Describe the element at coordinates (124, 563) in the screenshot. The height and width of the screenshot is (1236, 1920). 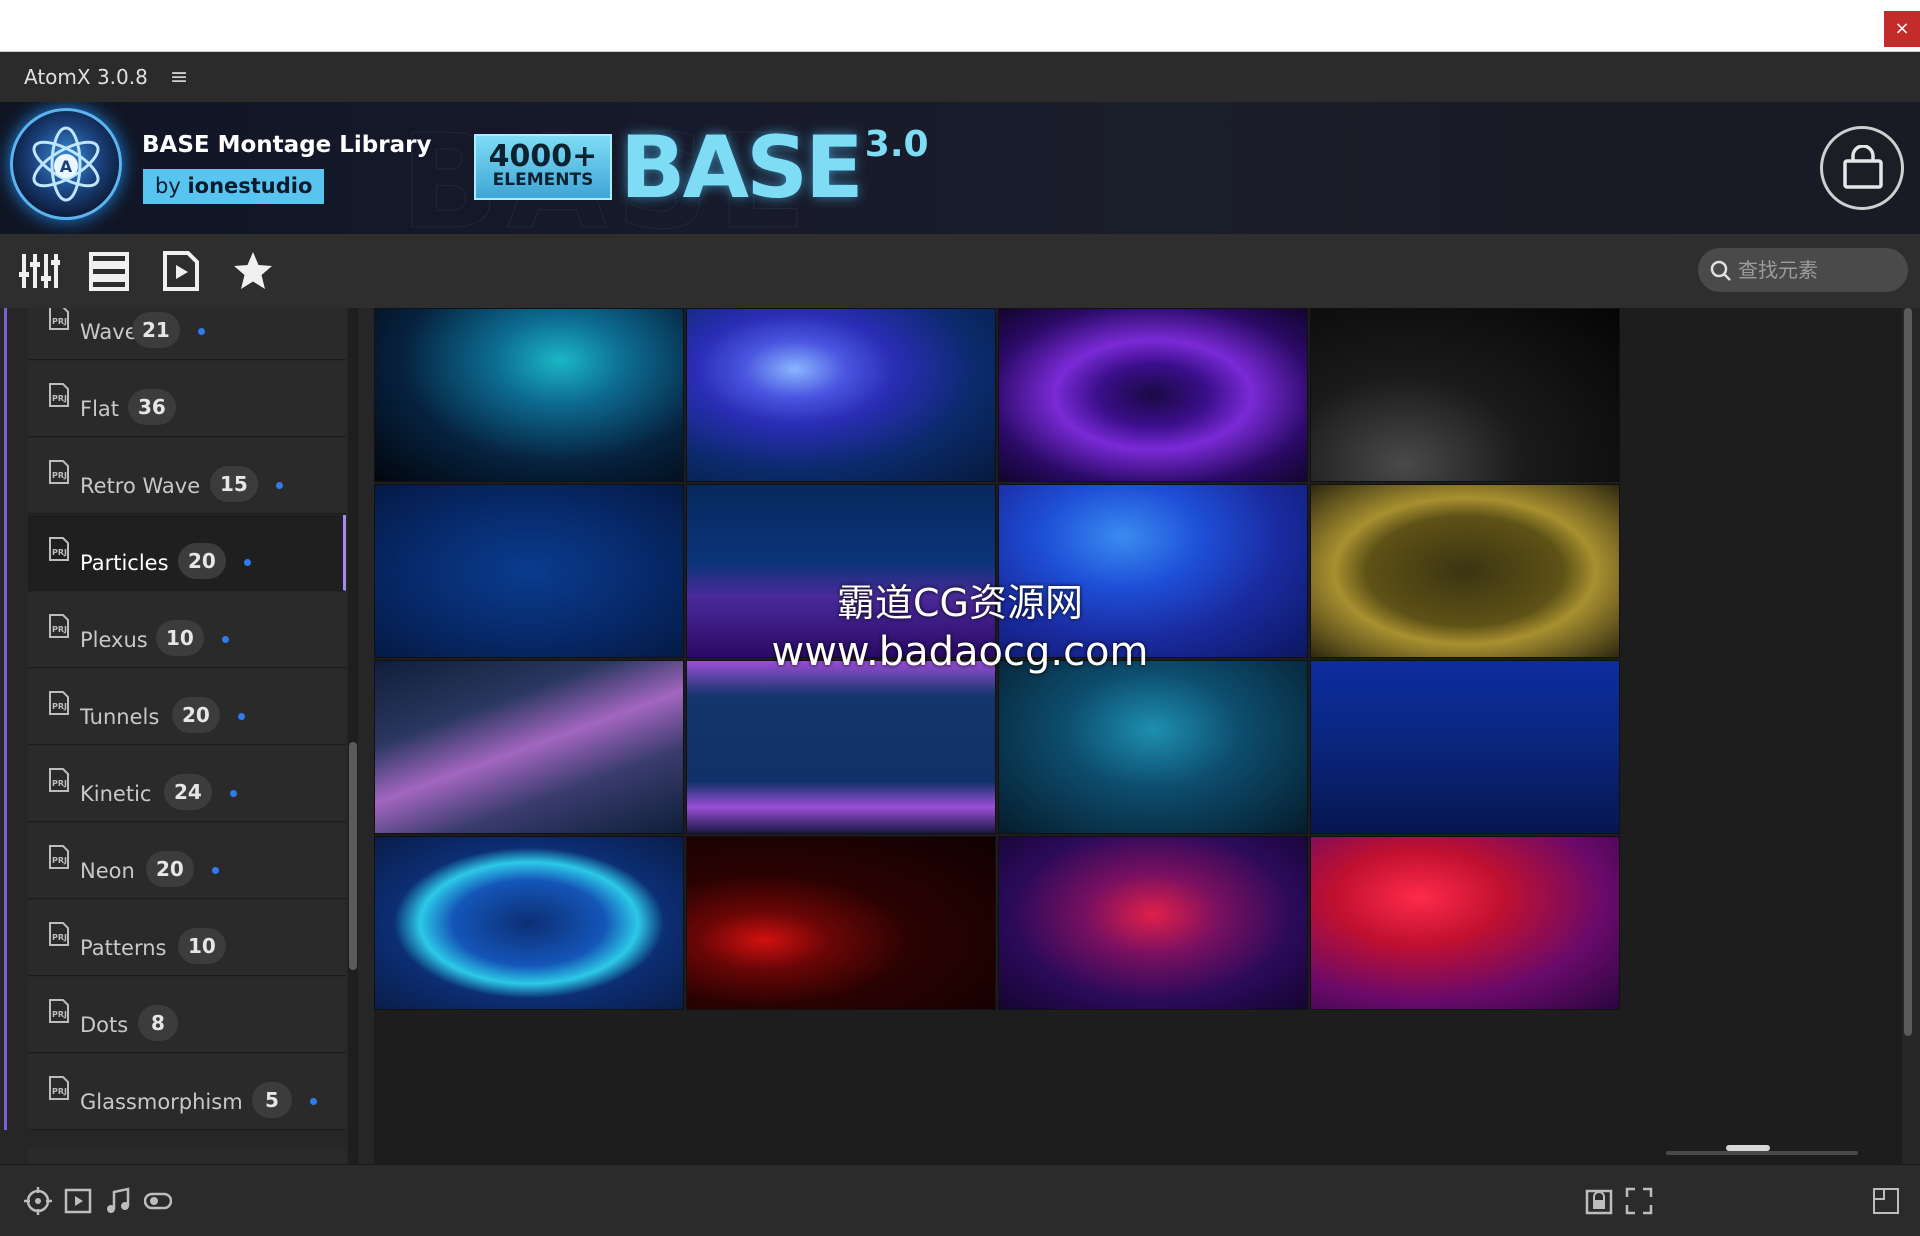
I see `sidebar-item-label: Particles` at that location.